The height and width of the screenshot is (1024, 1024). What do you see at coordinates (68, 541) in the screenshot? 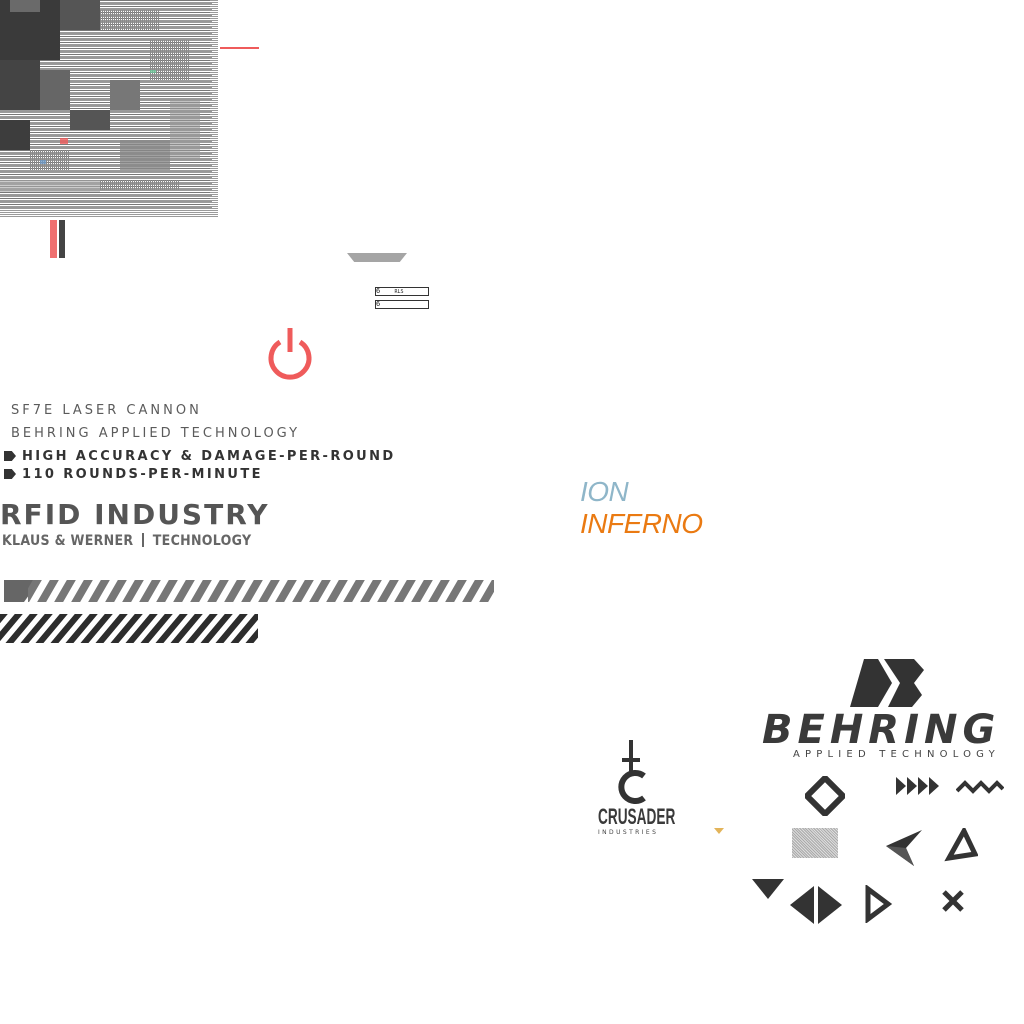
I see `company-name: KLAUS & WERNER` at bounding box center [68, 541].